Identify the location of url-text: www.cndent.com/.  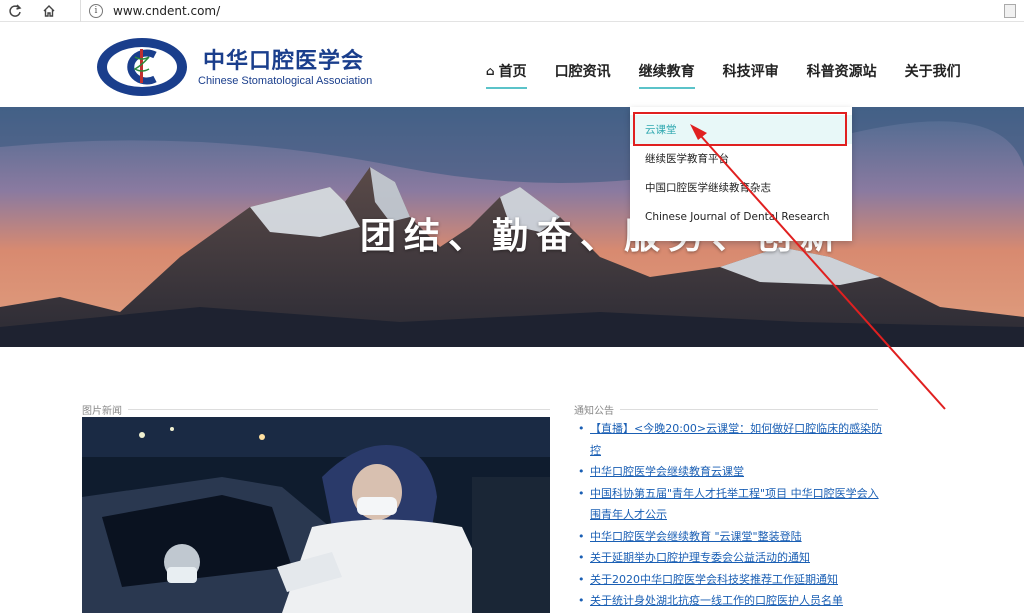
(166, 11).